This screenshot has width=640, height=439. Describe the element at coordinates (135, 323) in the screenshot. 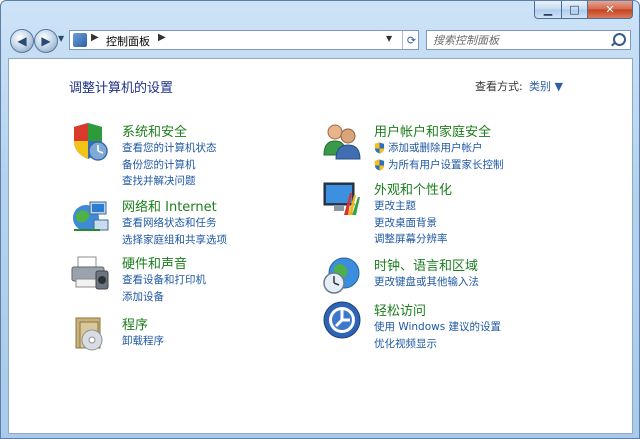

I see `category-title: 程序` at that location.